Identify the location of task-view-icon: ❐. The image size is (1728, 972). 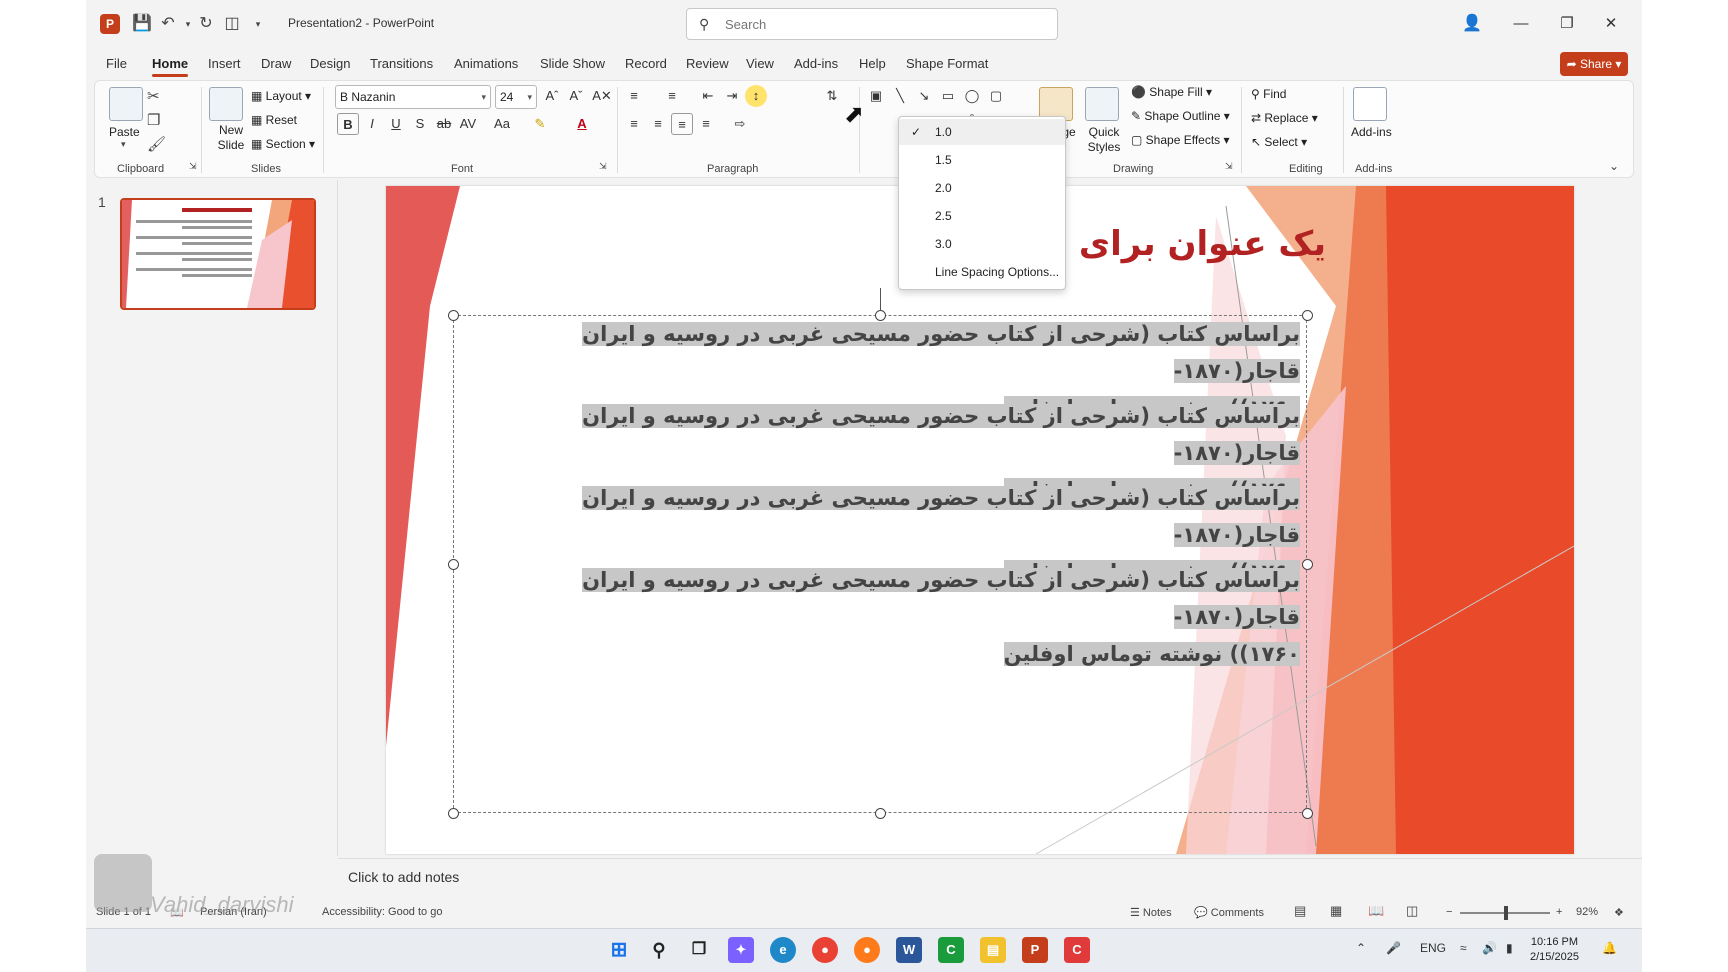
(699, 950).